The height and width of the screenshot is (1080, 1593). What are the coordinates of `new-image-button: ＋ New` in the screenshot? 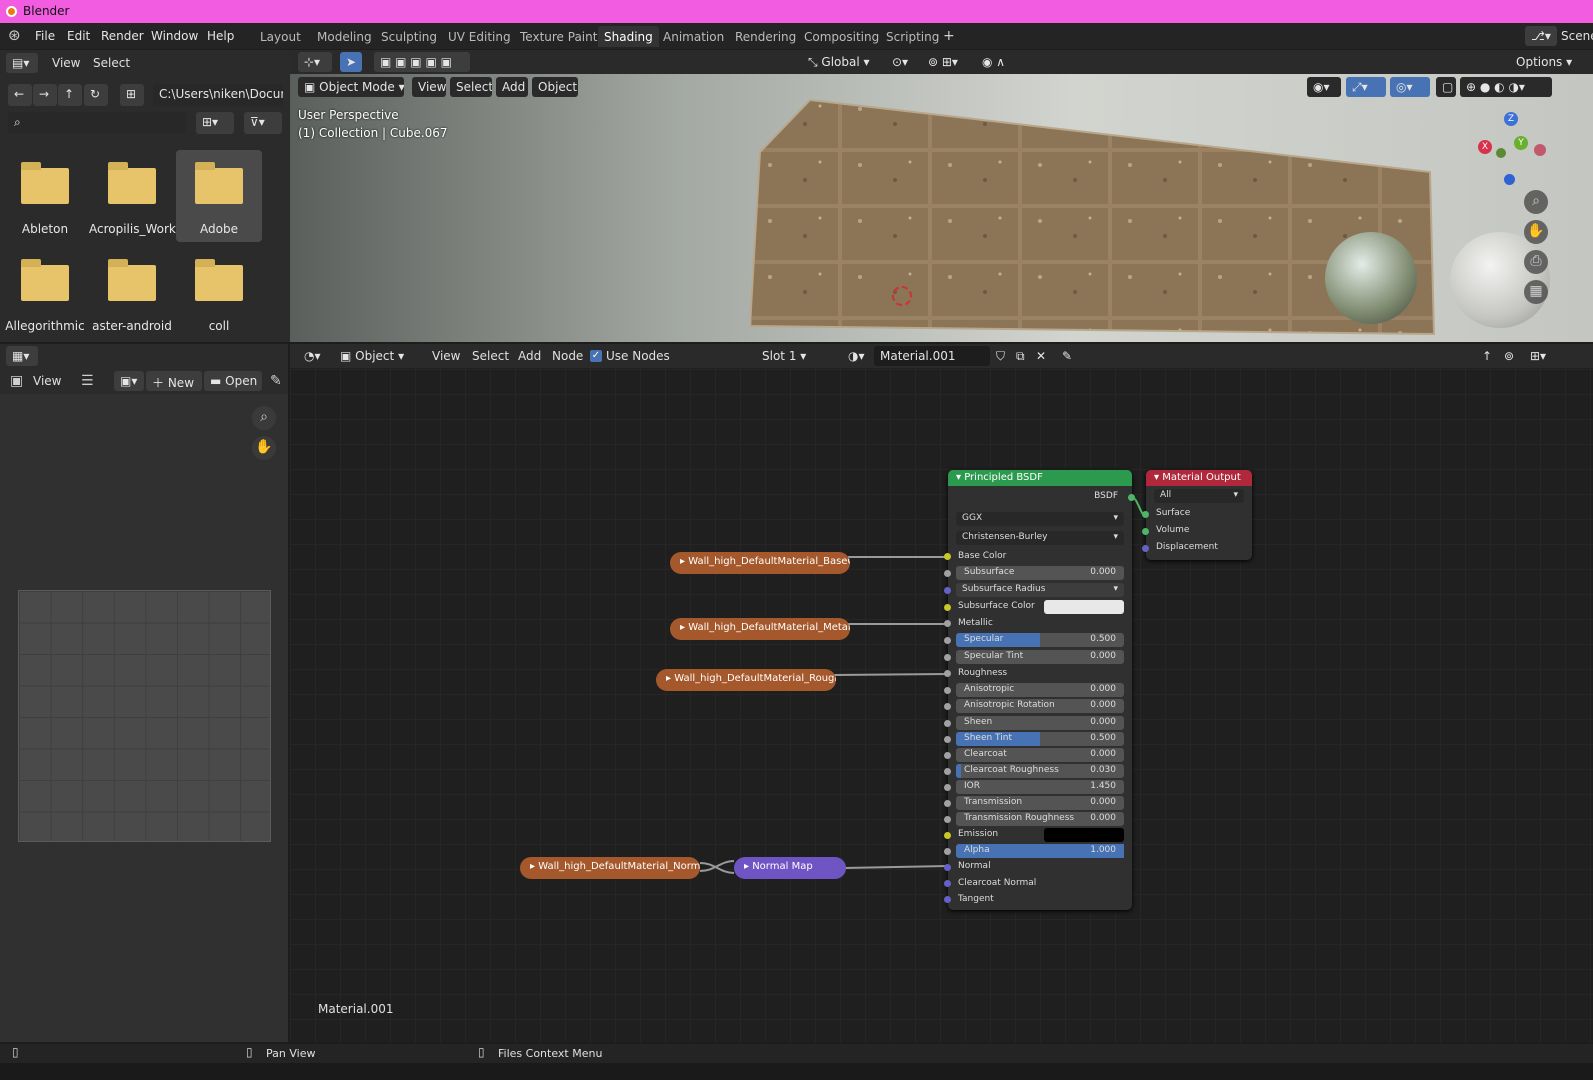 It's located at (174, 381).